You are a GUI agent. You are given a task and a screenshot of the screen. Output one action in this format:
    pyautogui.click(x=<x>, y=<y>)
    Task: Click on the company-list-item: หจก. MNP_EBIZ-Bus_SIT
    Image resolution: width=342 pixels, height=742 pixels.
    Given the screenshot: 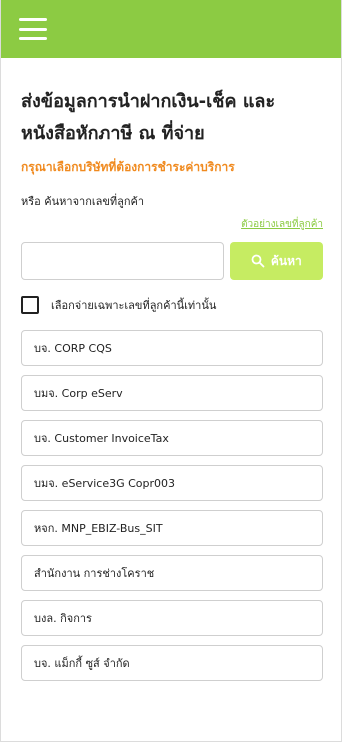 What is the action you would take?
    pyautogui.click(x=172, y=528)
    